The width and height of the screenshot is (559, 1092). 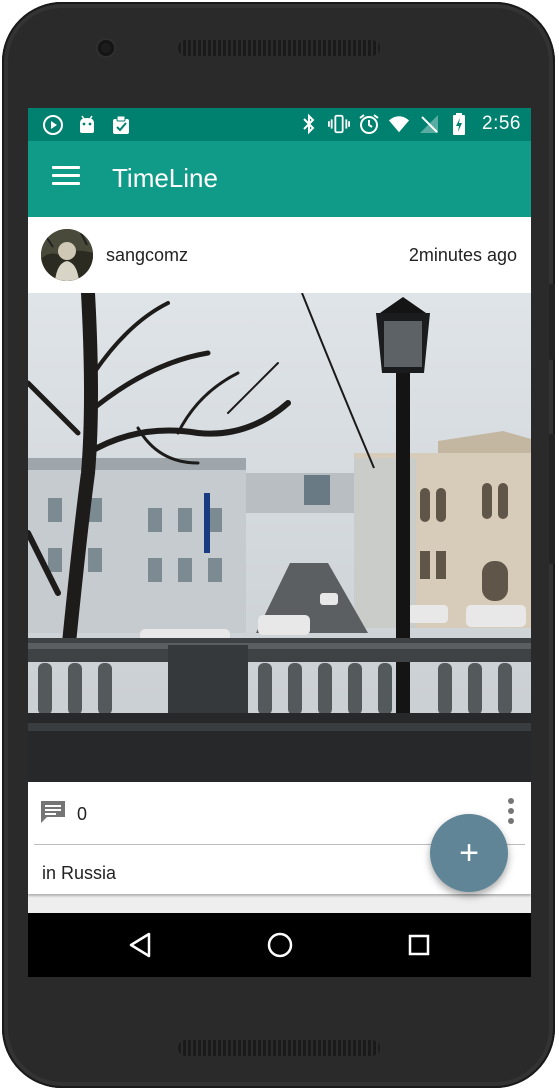 What do you see at coordinates (67, 255) in the screenshot?
I see `avatar` at bounding box center [67, 255].